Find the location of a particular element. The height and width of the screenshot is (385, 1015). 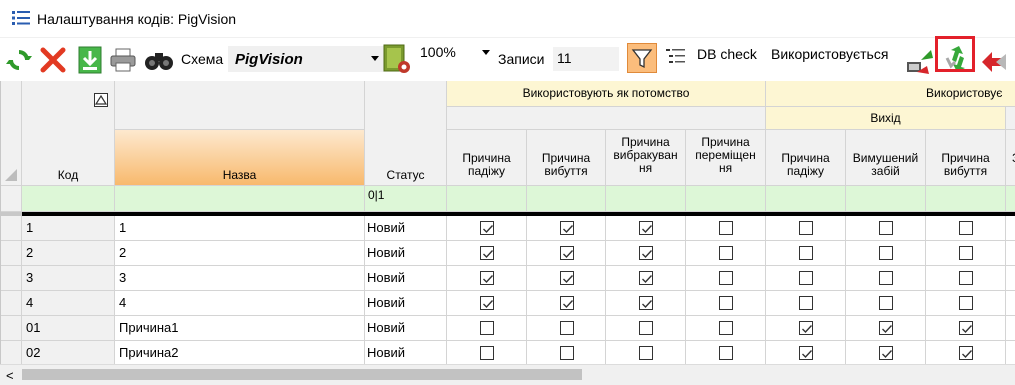

db-check-button: DB check is located at coordinates (727, 54).